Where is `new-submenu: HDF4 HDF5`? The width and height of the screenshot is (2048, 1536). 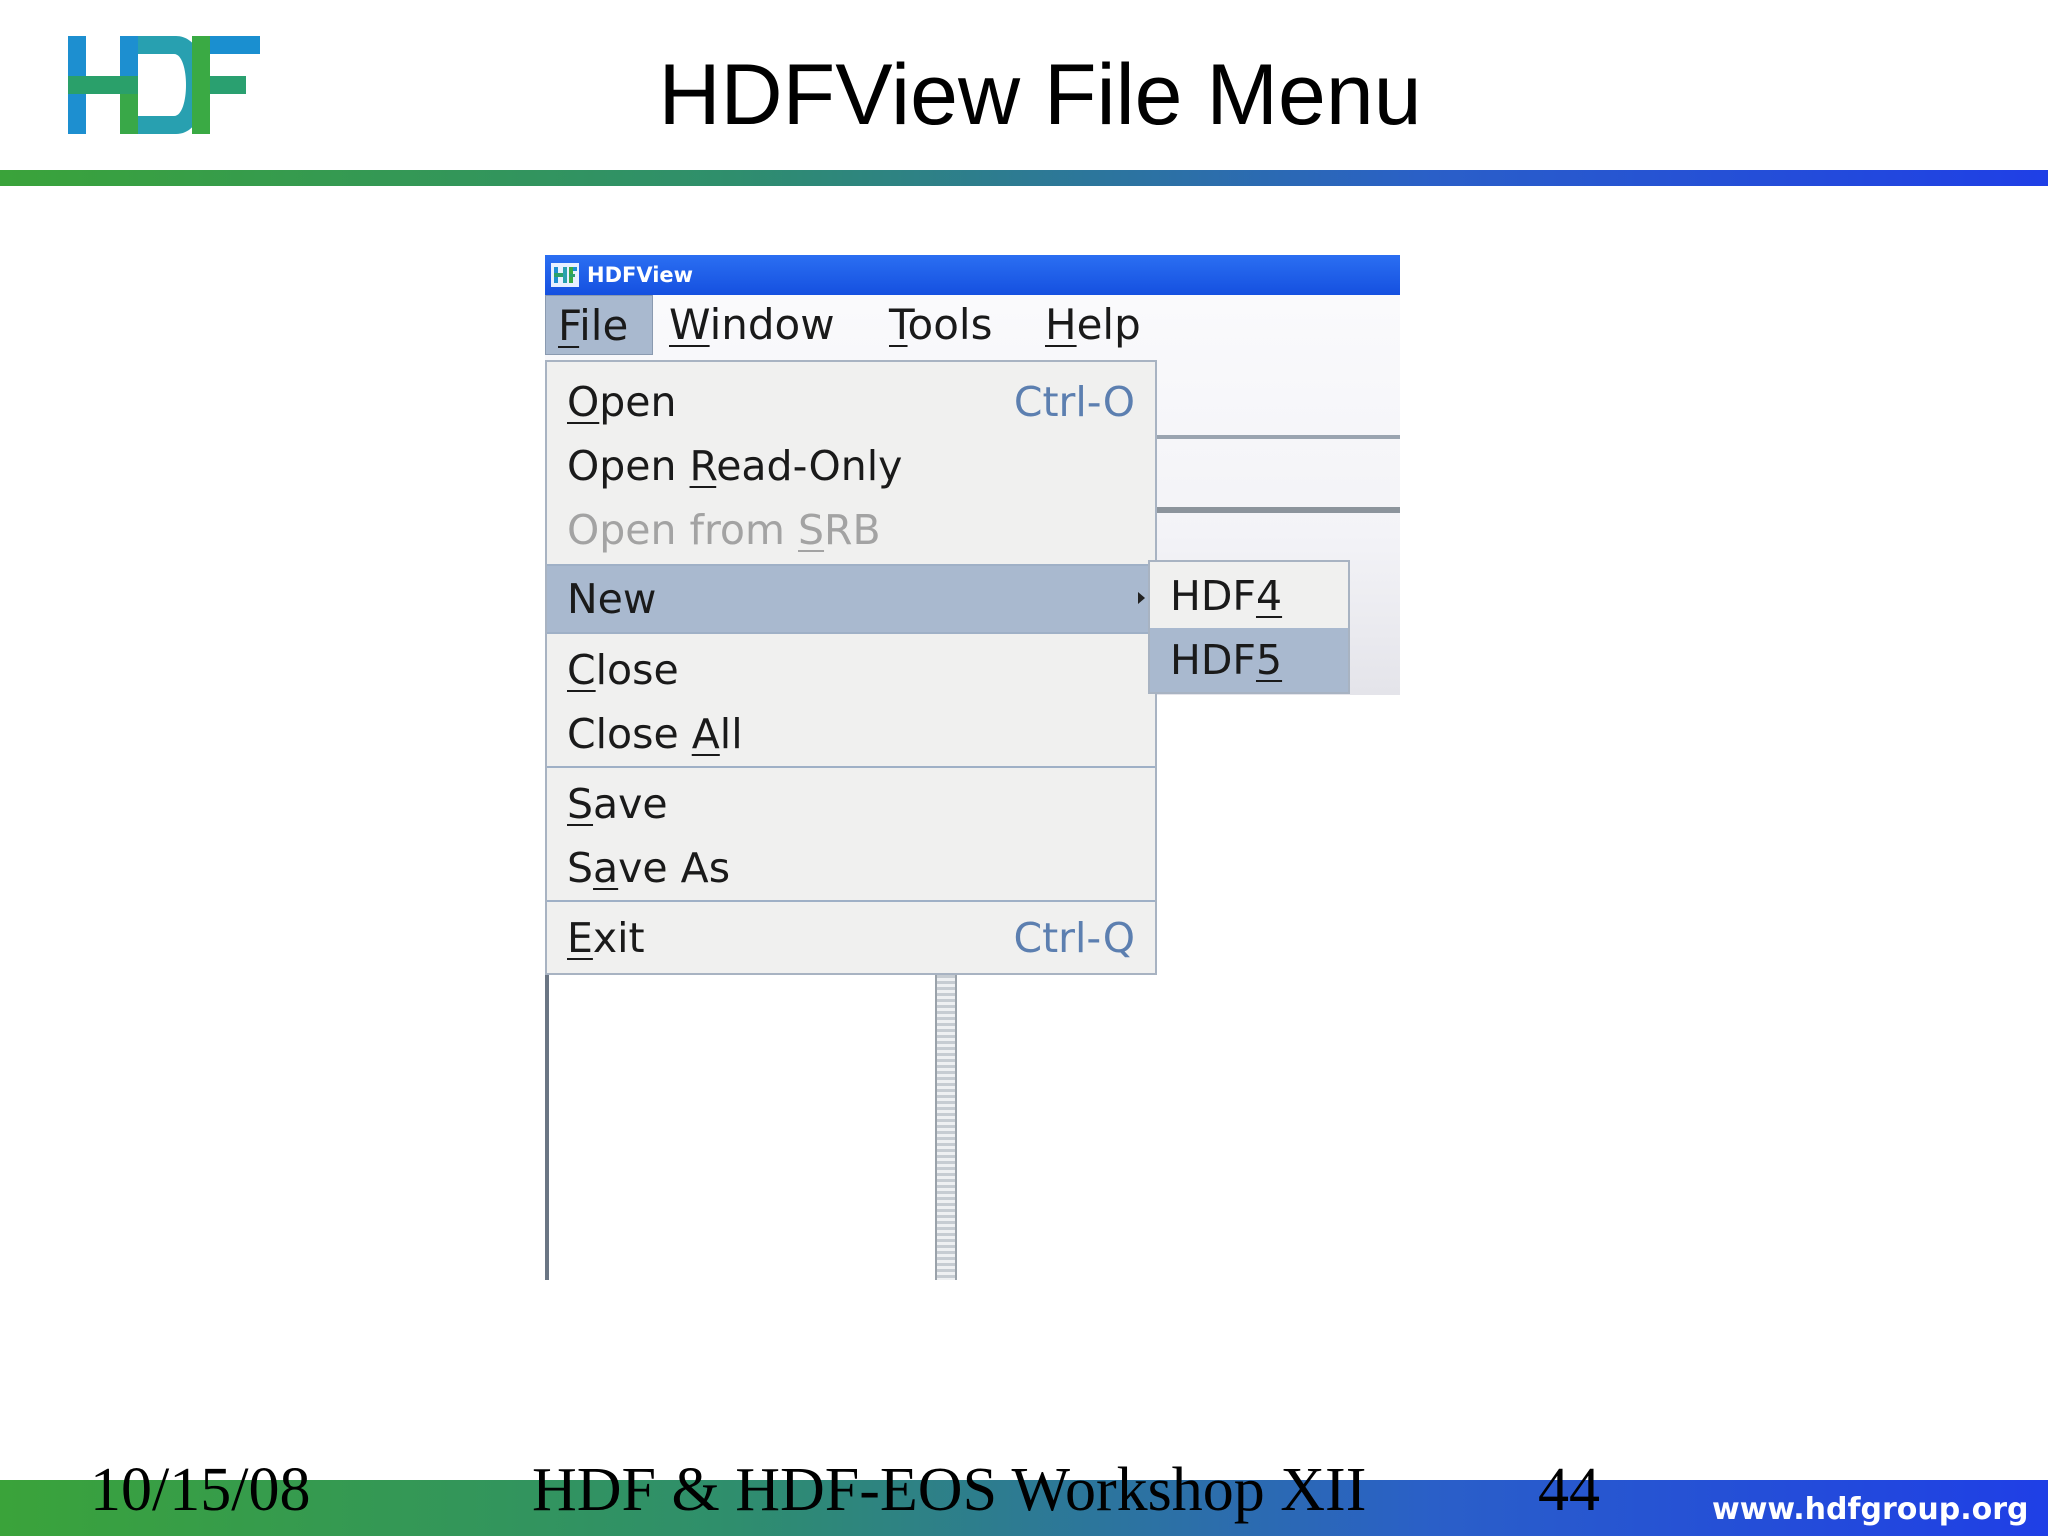 new-submenu: HDF4 HDF5 is located at coordinates (1249, 627).